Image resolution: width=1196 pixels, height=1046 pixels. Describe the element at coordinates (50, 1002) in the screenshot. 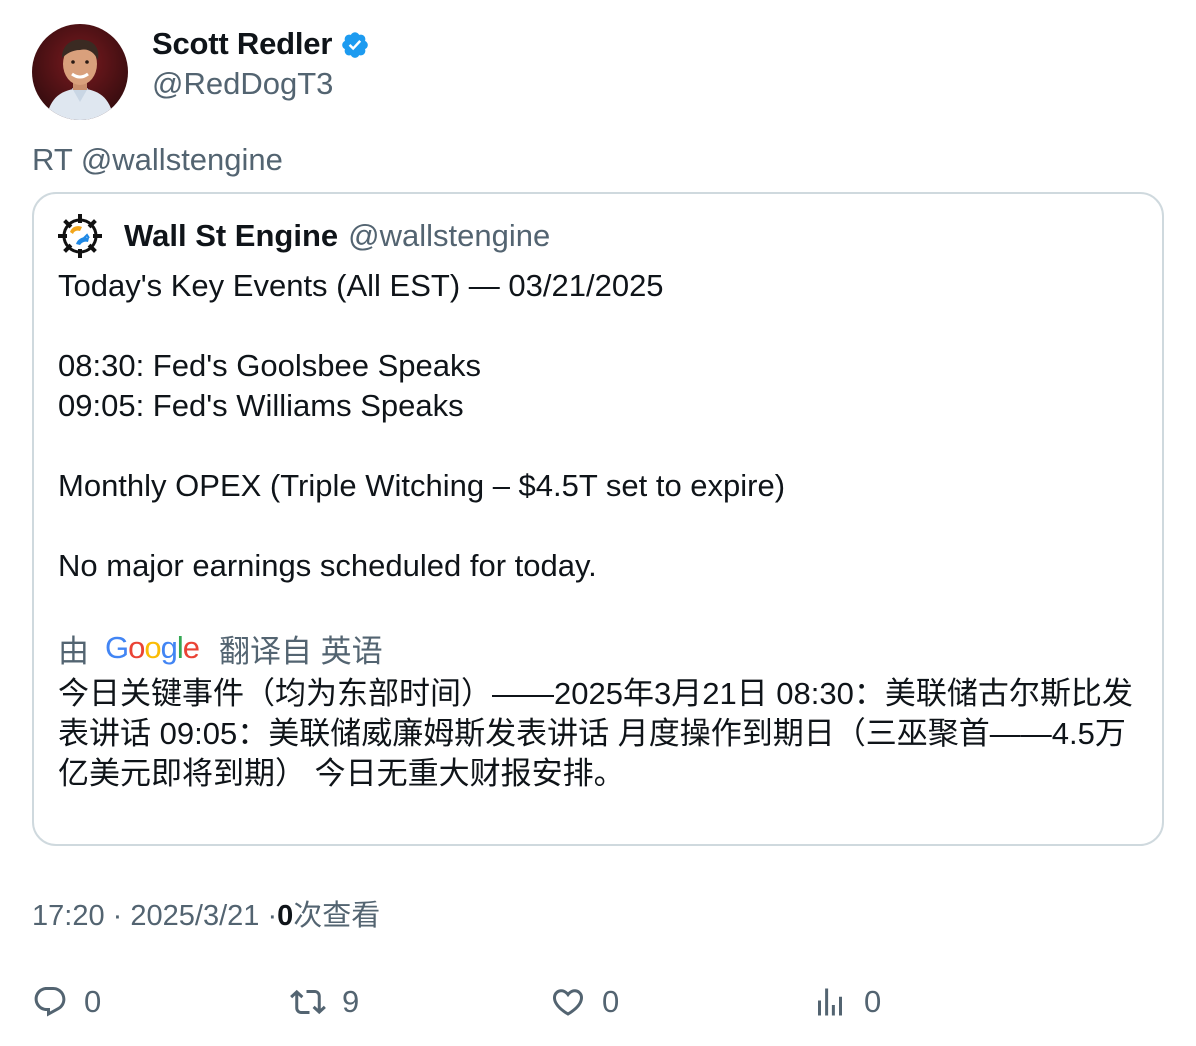

I see `reply-icon` at that location.